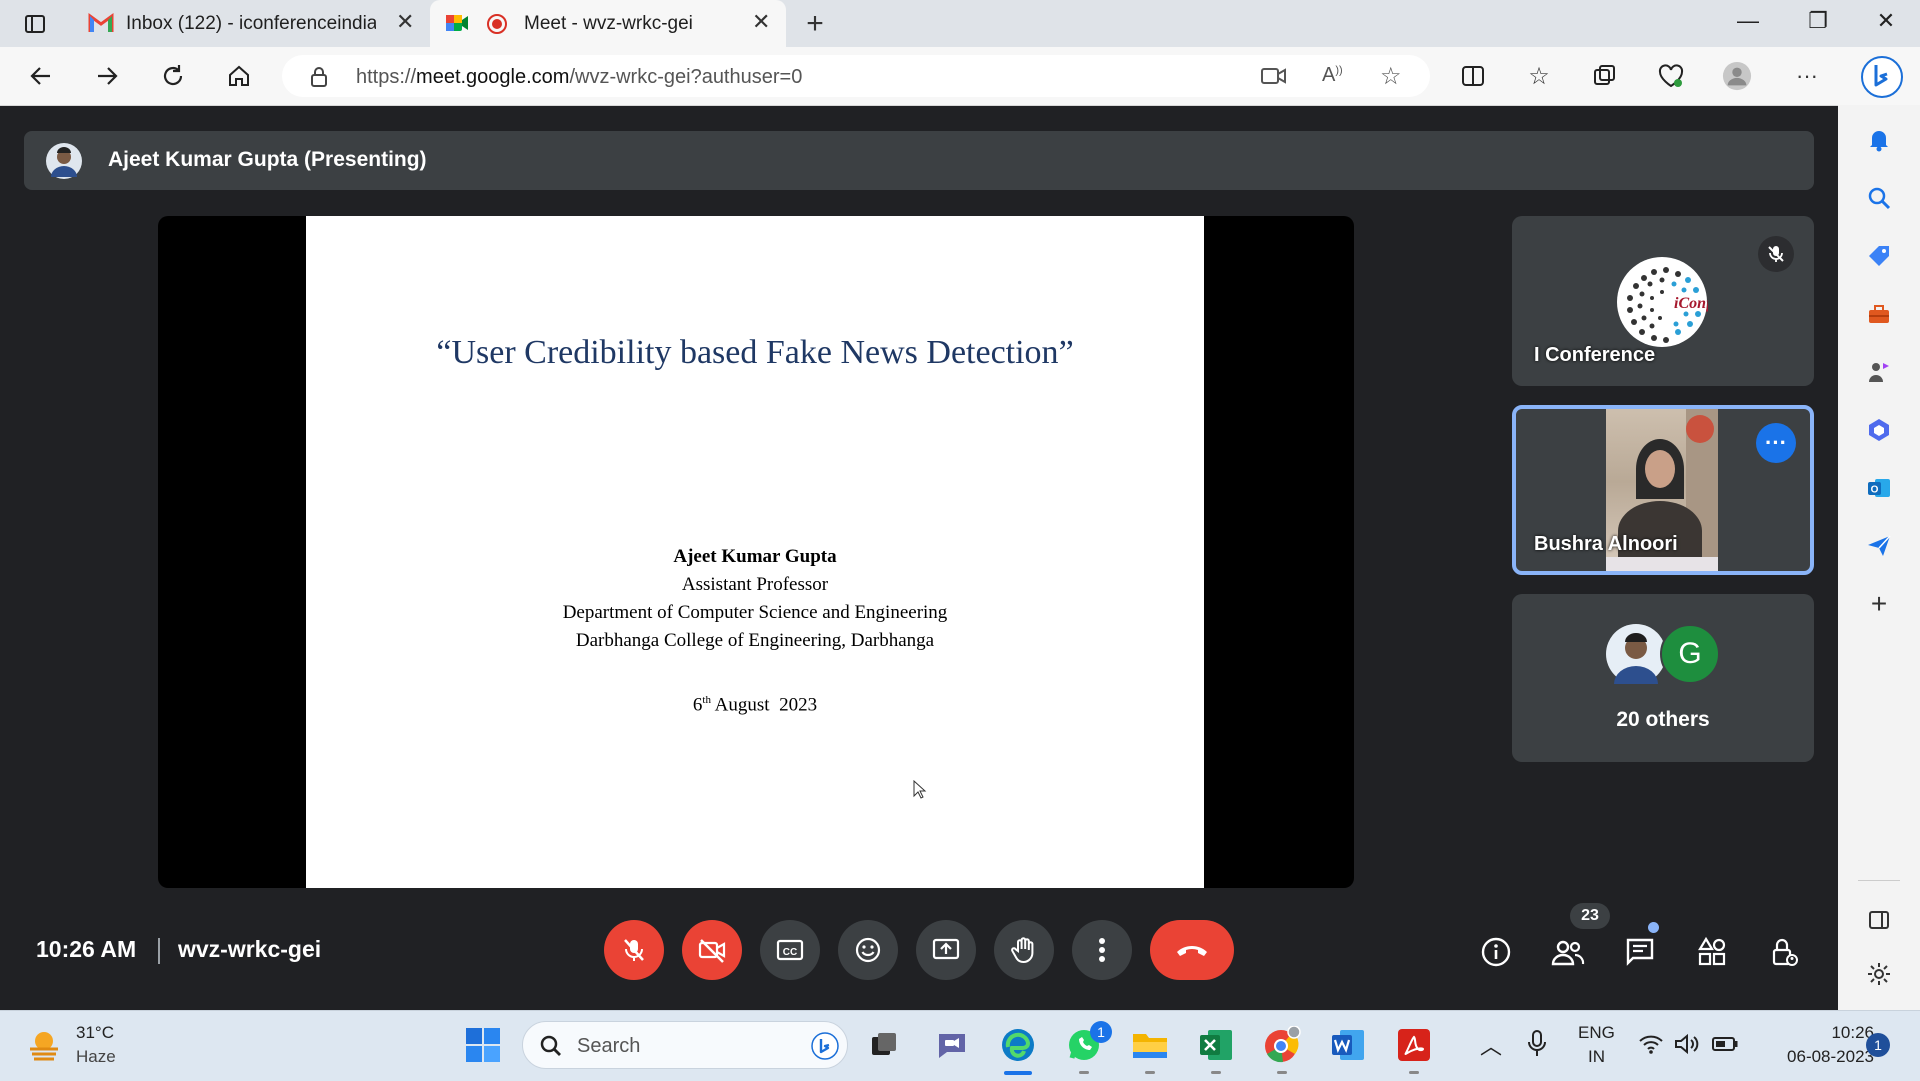 The image size is (1920, 1081). What do you see at coordinates (1663, 490) in the screenshot?
I see `participant-tile-bushra: ··· Bushra Alnoori` at bounding box center [1663, 490].